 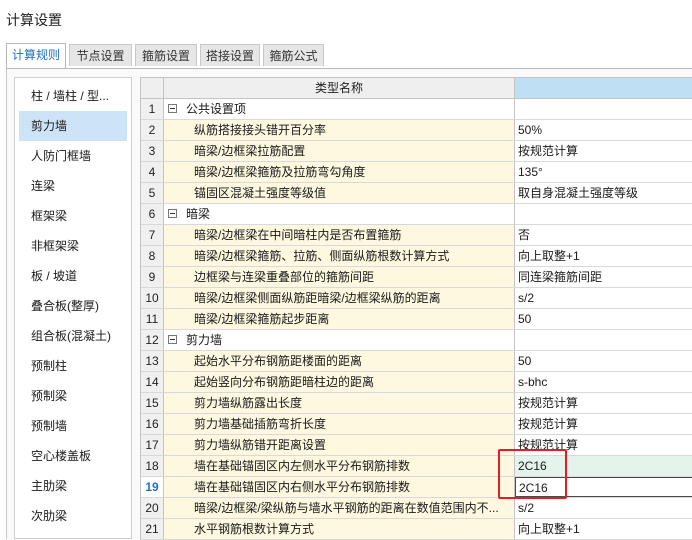 I want to click on row-number: 16, so click(x=152, y=424).